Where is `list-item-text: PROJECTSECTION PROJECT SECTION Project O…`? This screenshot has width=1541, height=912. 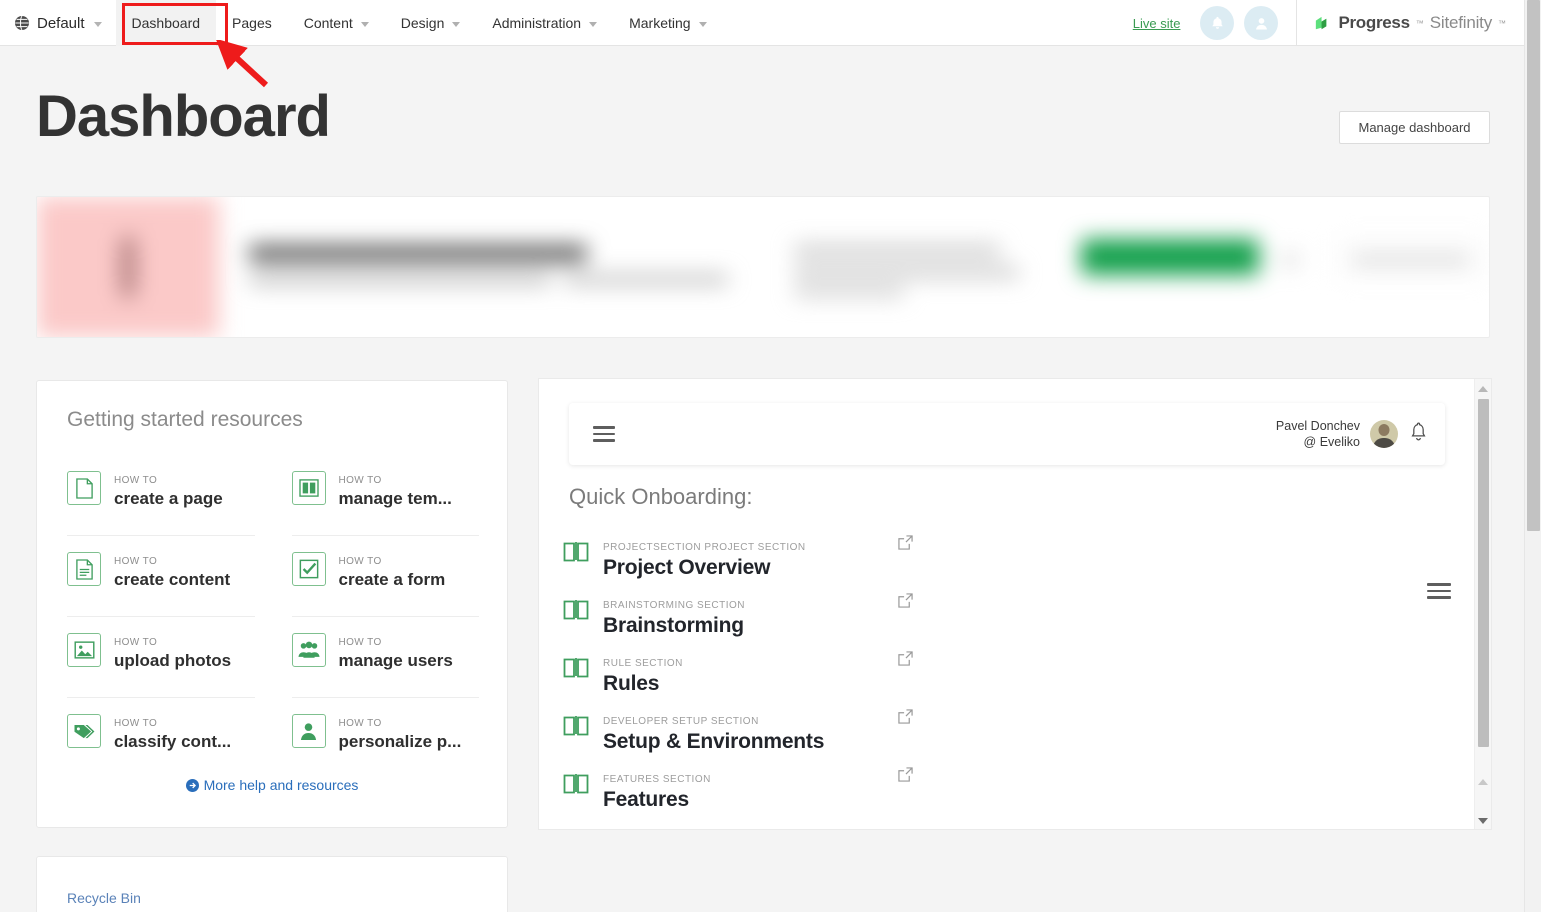 list-item-text: PROJECTSECTION PROJECT SECTION Project O… is located at coordinates (704, 554).